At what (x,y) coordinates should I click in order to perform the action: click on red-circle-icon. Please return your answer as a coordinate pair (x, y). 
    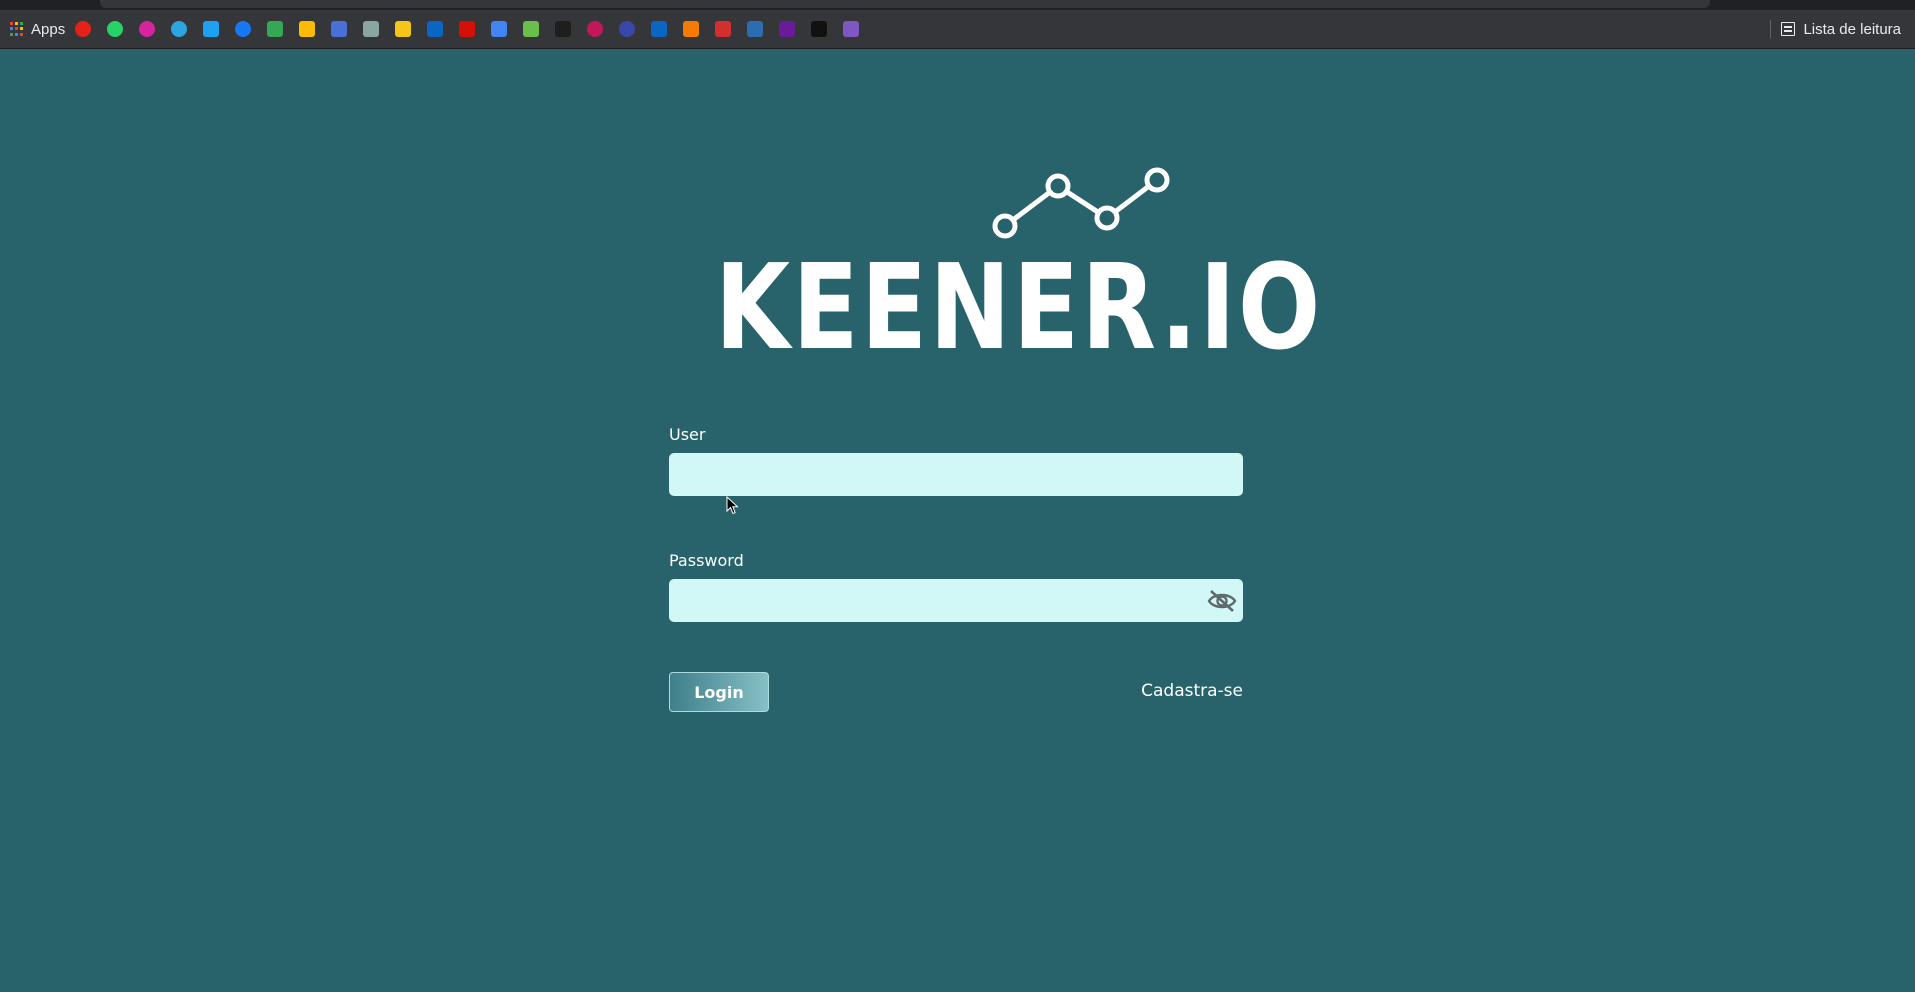
    Looking at the image, I should click on (595, 29).